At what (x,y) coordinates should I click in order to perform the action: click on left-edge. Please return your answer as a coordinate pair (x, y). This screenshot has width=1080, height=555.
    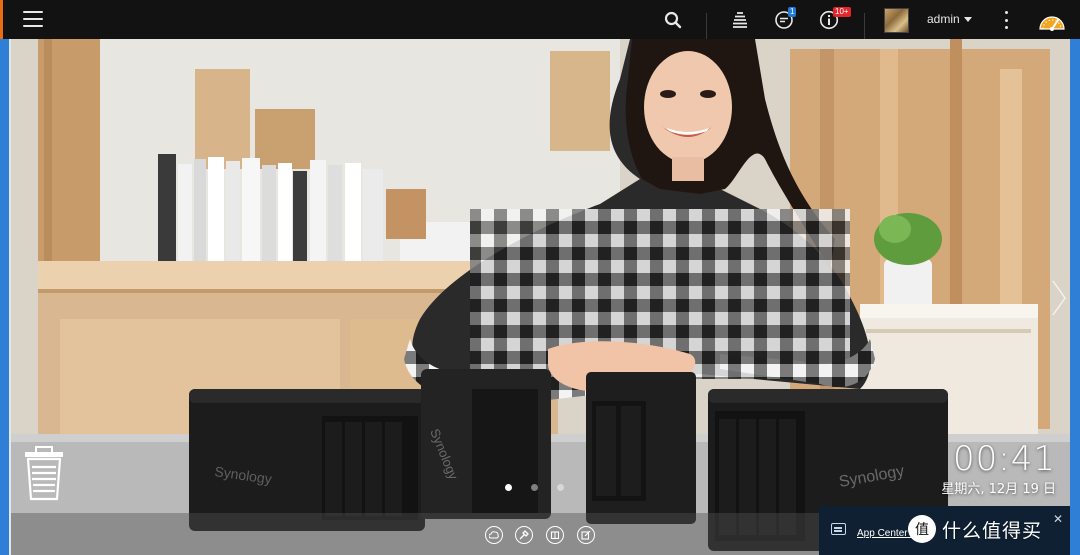
    Looking at the image, I should click on (5, 297).